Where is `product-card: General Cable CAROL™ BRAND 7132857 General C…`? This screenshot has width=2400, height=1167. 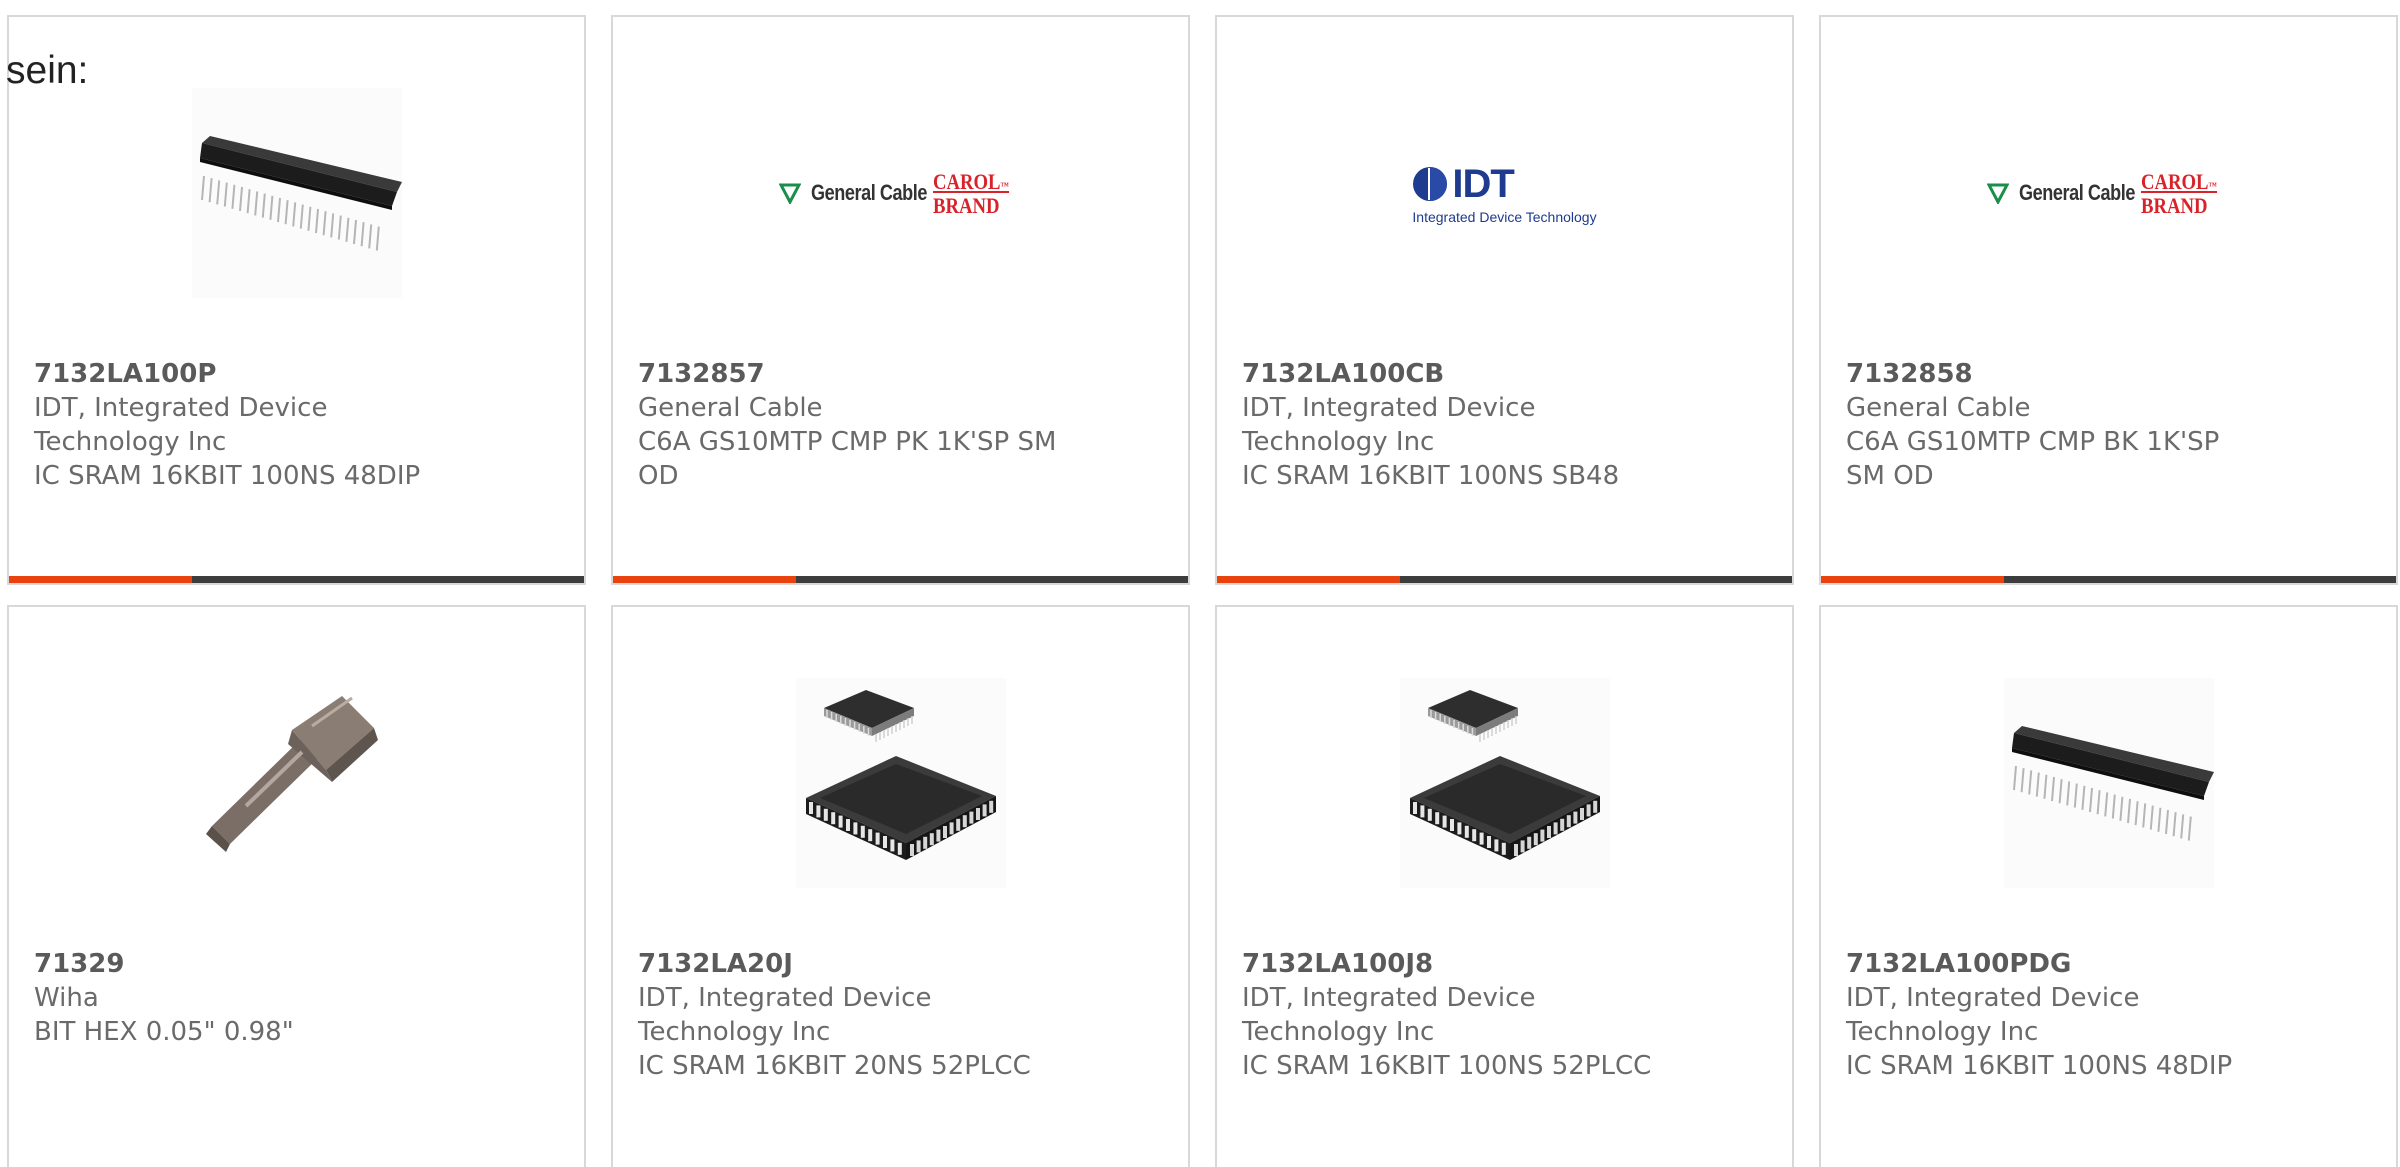 product-card: General Cable CAROL™ BRAND 7132857 General C… is located at coordinates (900, 300).